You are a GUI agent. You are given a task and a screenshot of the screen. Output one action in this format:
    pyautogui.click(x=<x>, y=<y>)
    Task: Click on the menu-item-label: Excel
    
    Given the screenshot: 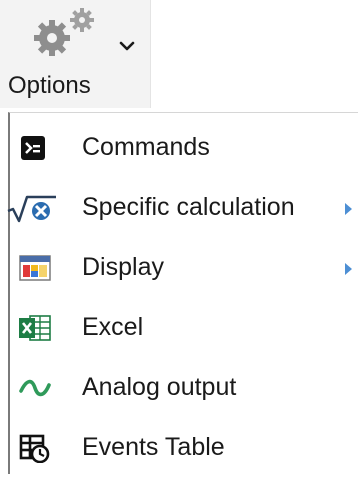 What is the action you would take?
    pyautogui.click(x=113, y=327)
    